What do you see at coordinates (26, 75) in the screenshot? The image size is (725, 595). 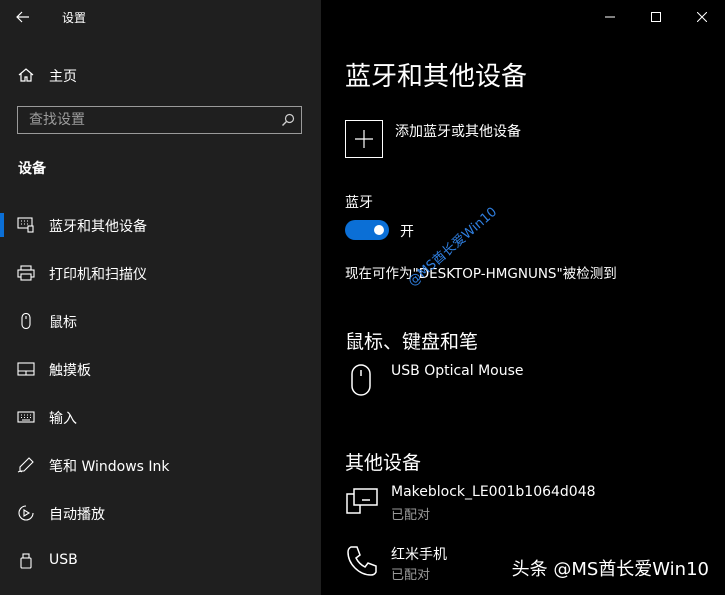 I see `home-icon` at bounding box center [26, 75].